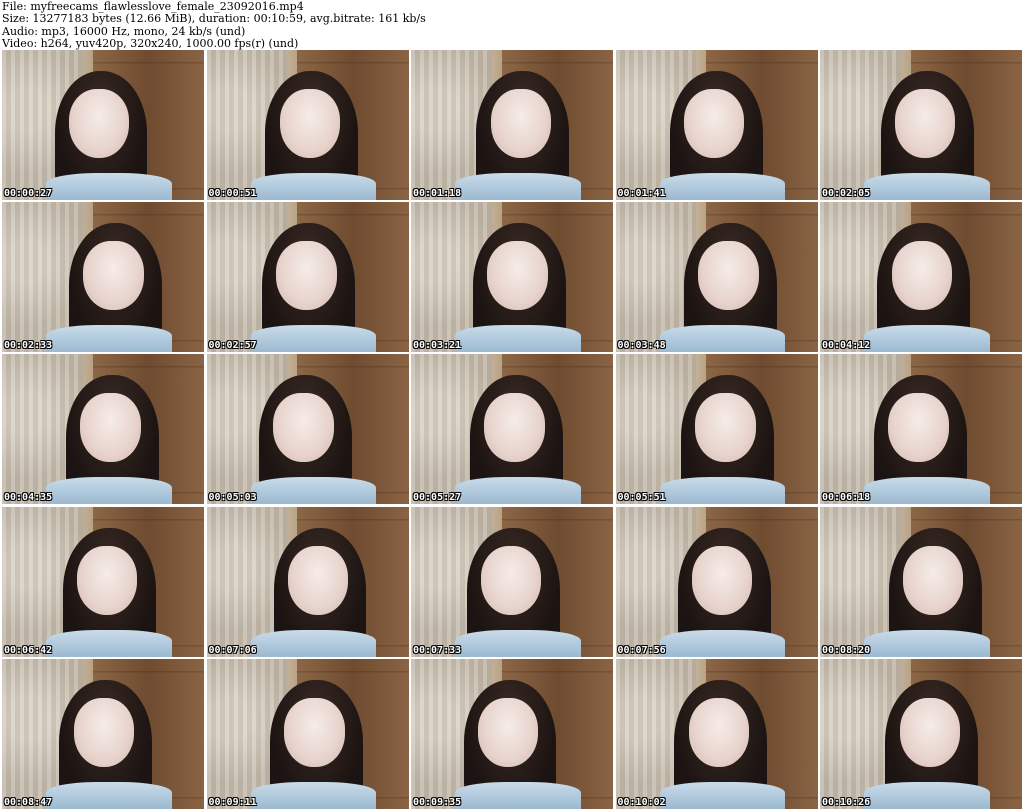 The height and width of the screenshot is (811, 1024). I want to click on thumbnail-timestamp: 00:08:47, so click(28, 802).